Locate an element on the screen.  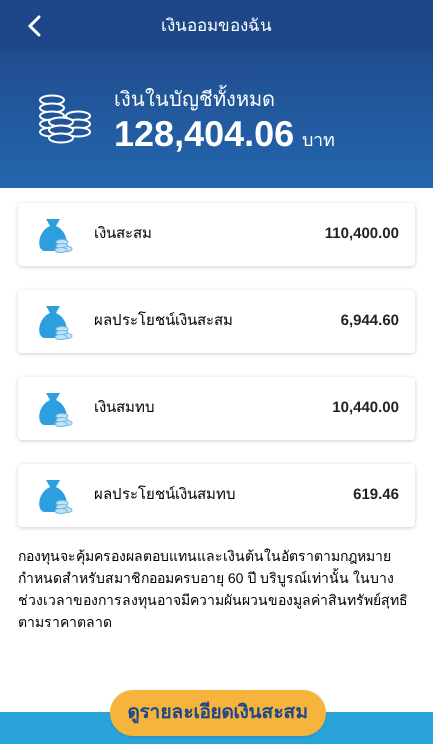
account-card: ผลประโยชน์เงินสะสม 6,944.60 is located at coordinates (216, 321).